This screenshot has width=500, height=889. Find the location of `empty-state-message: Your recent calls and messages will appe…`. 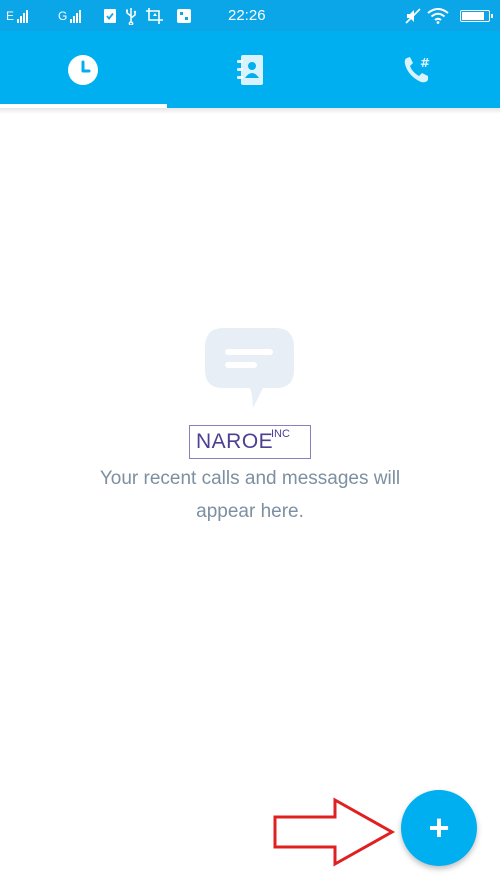

empty-state-message: Your recent calls and messages will appe… is located at coordinates (250, 495).